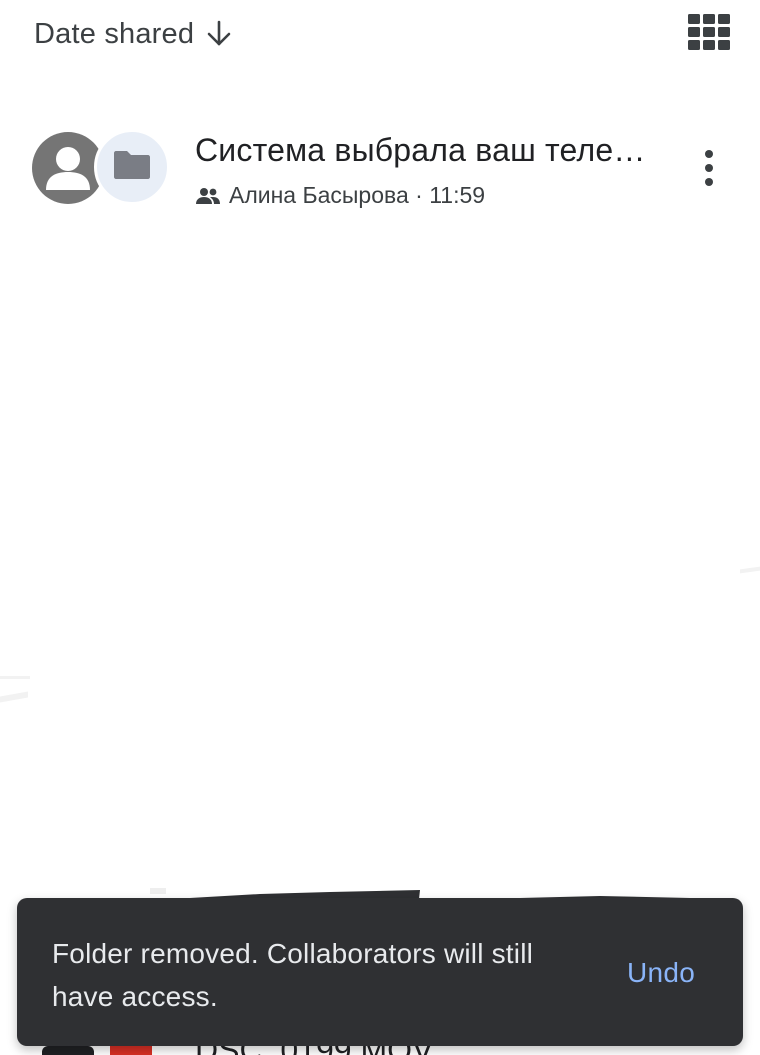 The height and width of the screenshot is (1055, 760). I want to click on folder-icon, so click(132, 167).